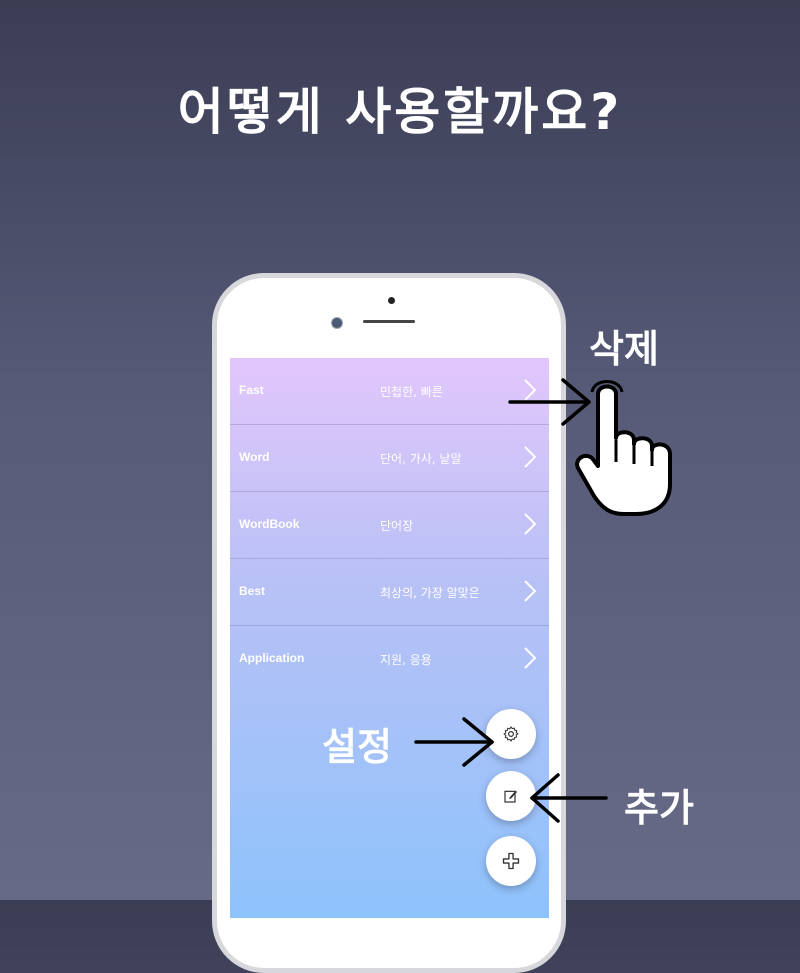 The image size is (800, 973). What do you see at coordinates (254, 457) in the screenshot?
I see `word-english: Word` at bounding box center [254, 457].